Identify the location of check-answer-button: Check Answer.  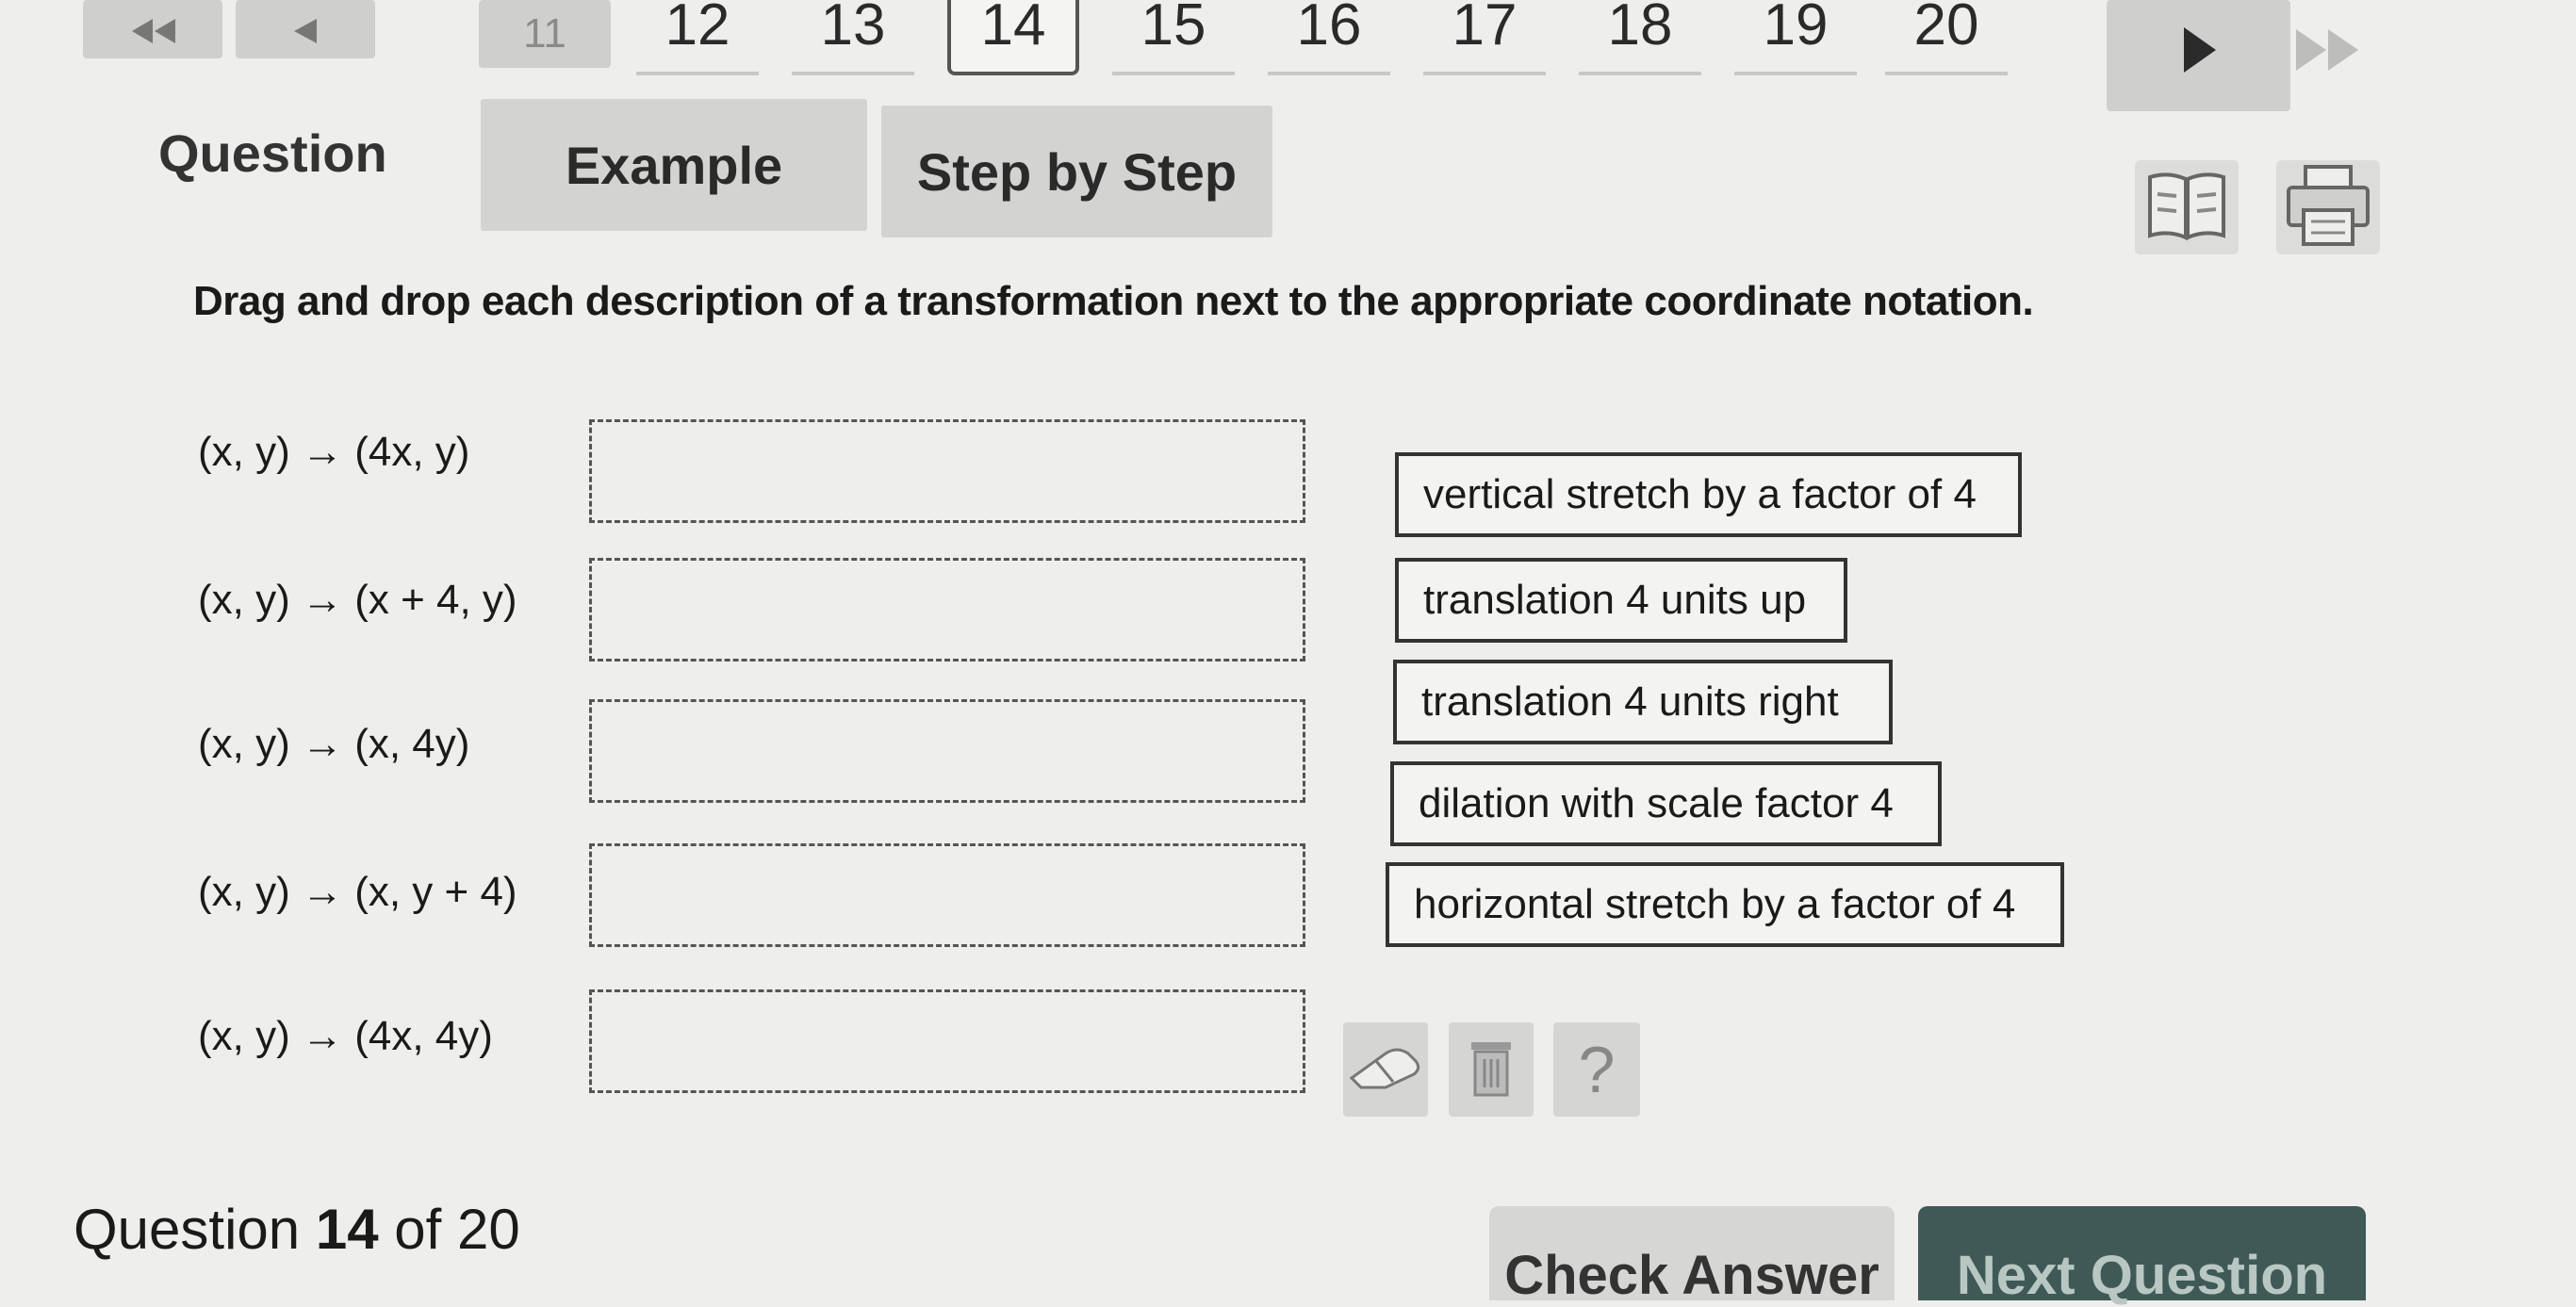
(1692, 1256).